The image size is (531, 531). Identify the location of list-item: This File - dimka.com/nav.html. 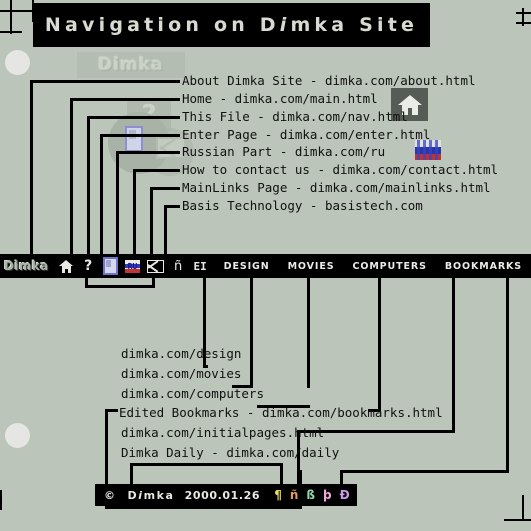
(295, 116).